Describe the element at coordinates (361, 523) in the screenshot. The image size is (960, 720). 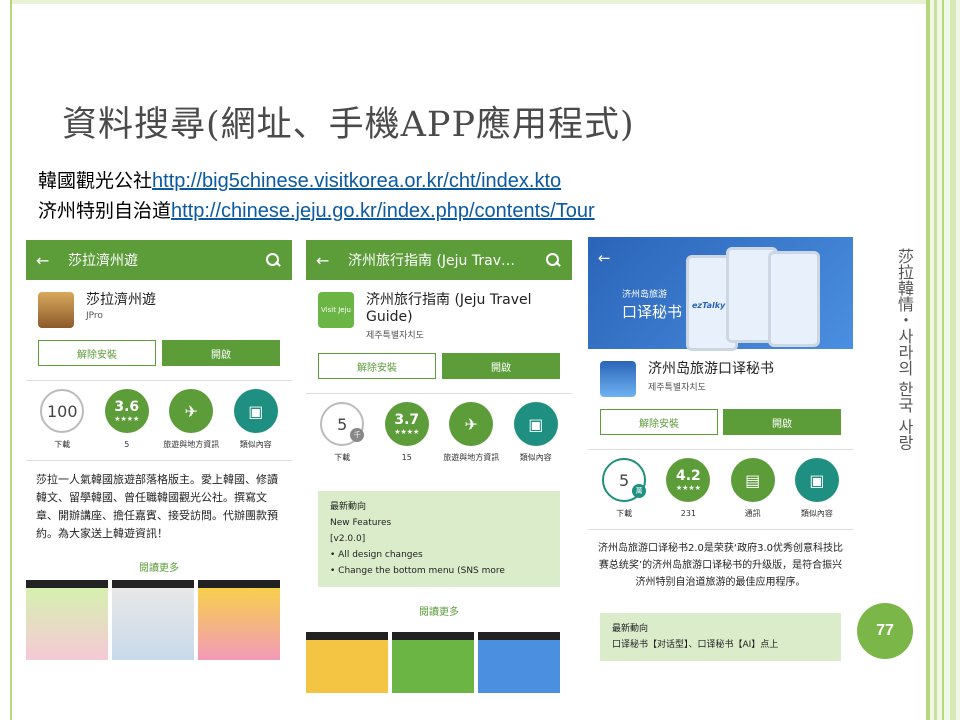
I see `whats-new-line: New Features` at that location.